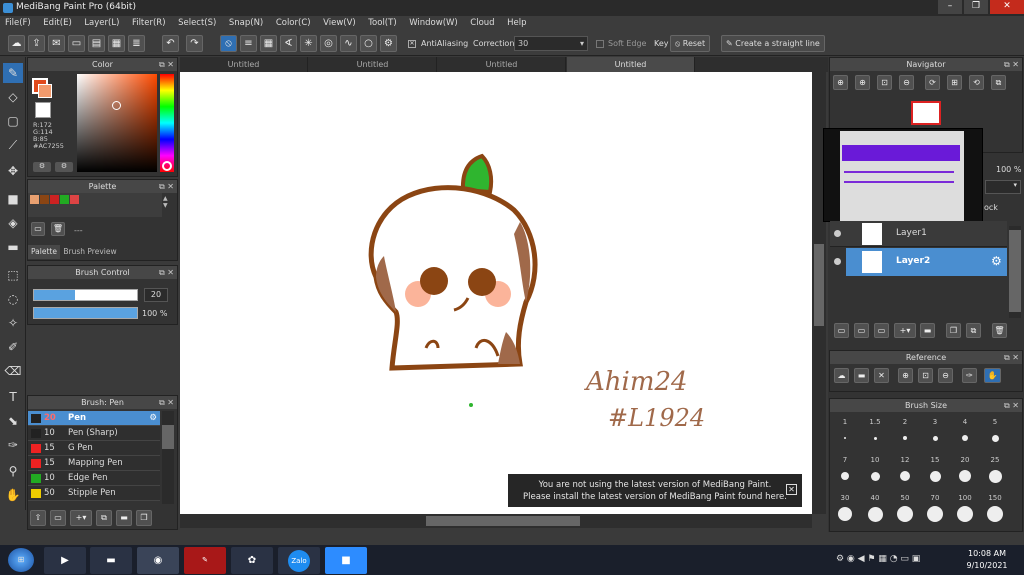 The width and height of the screenshot is (1024, 575). What do you see at coordinates (65, 560) in the screenshot?
I see `taskbar-media-icon: ▶` at bounding box center [65, 560].